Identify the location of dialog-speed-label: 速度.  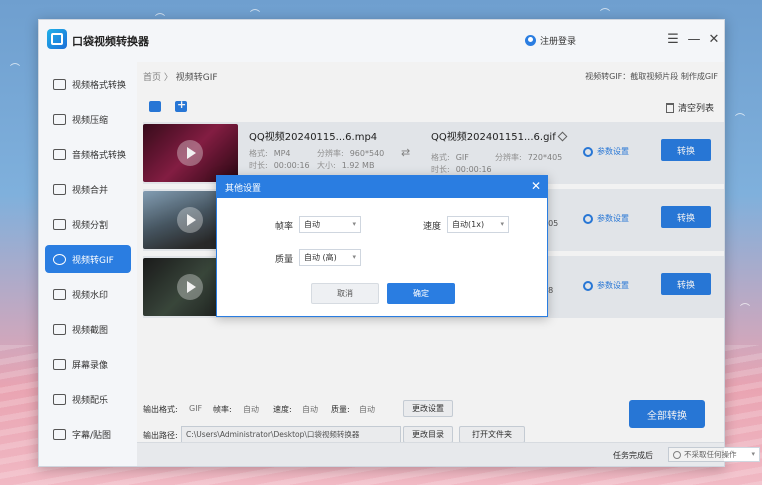
(432, 227).